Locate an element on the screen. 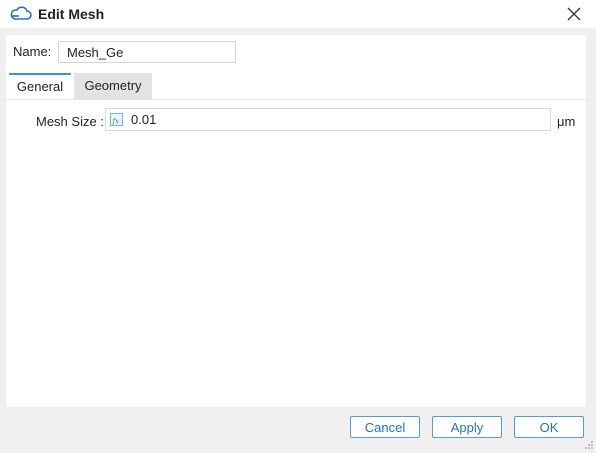 The height and width of the screenshot is (453, 596). fx-icon: fx is located at coordinates (116, 119).